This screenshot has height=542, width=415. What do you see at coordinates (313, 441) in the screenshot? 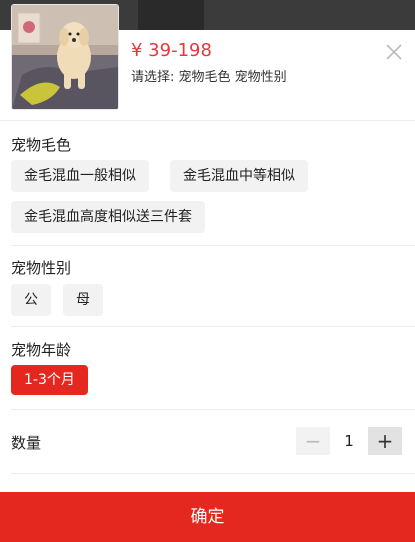
I see `quantity-minus-button: −` at bounding box center [313, 441].